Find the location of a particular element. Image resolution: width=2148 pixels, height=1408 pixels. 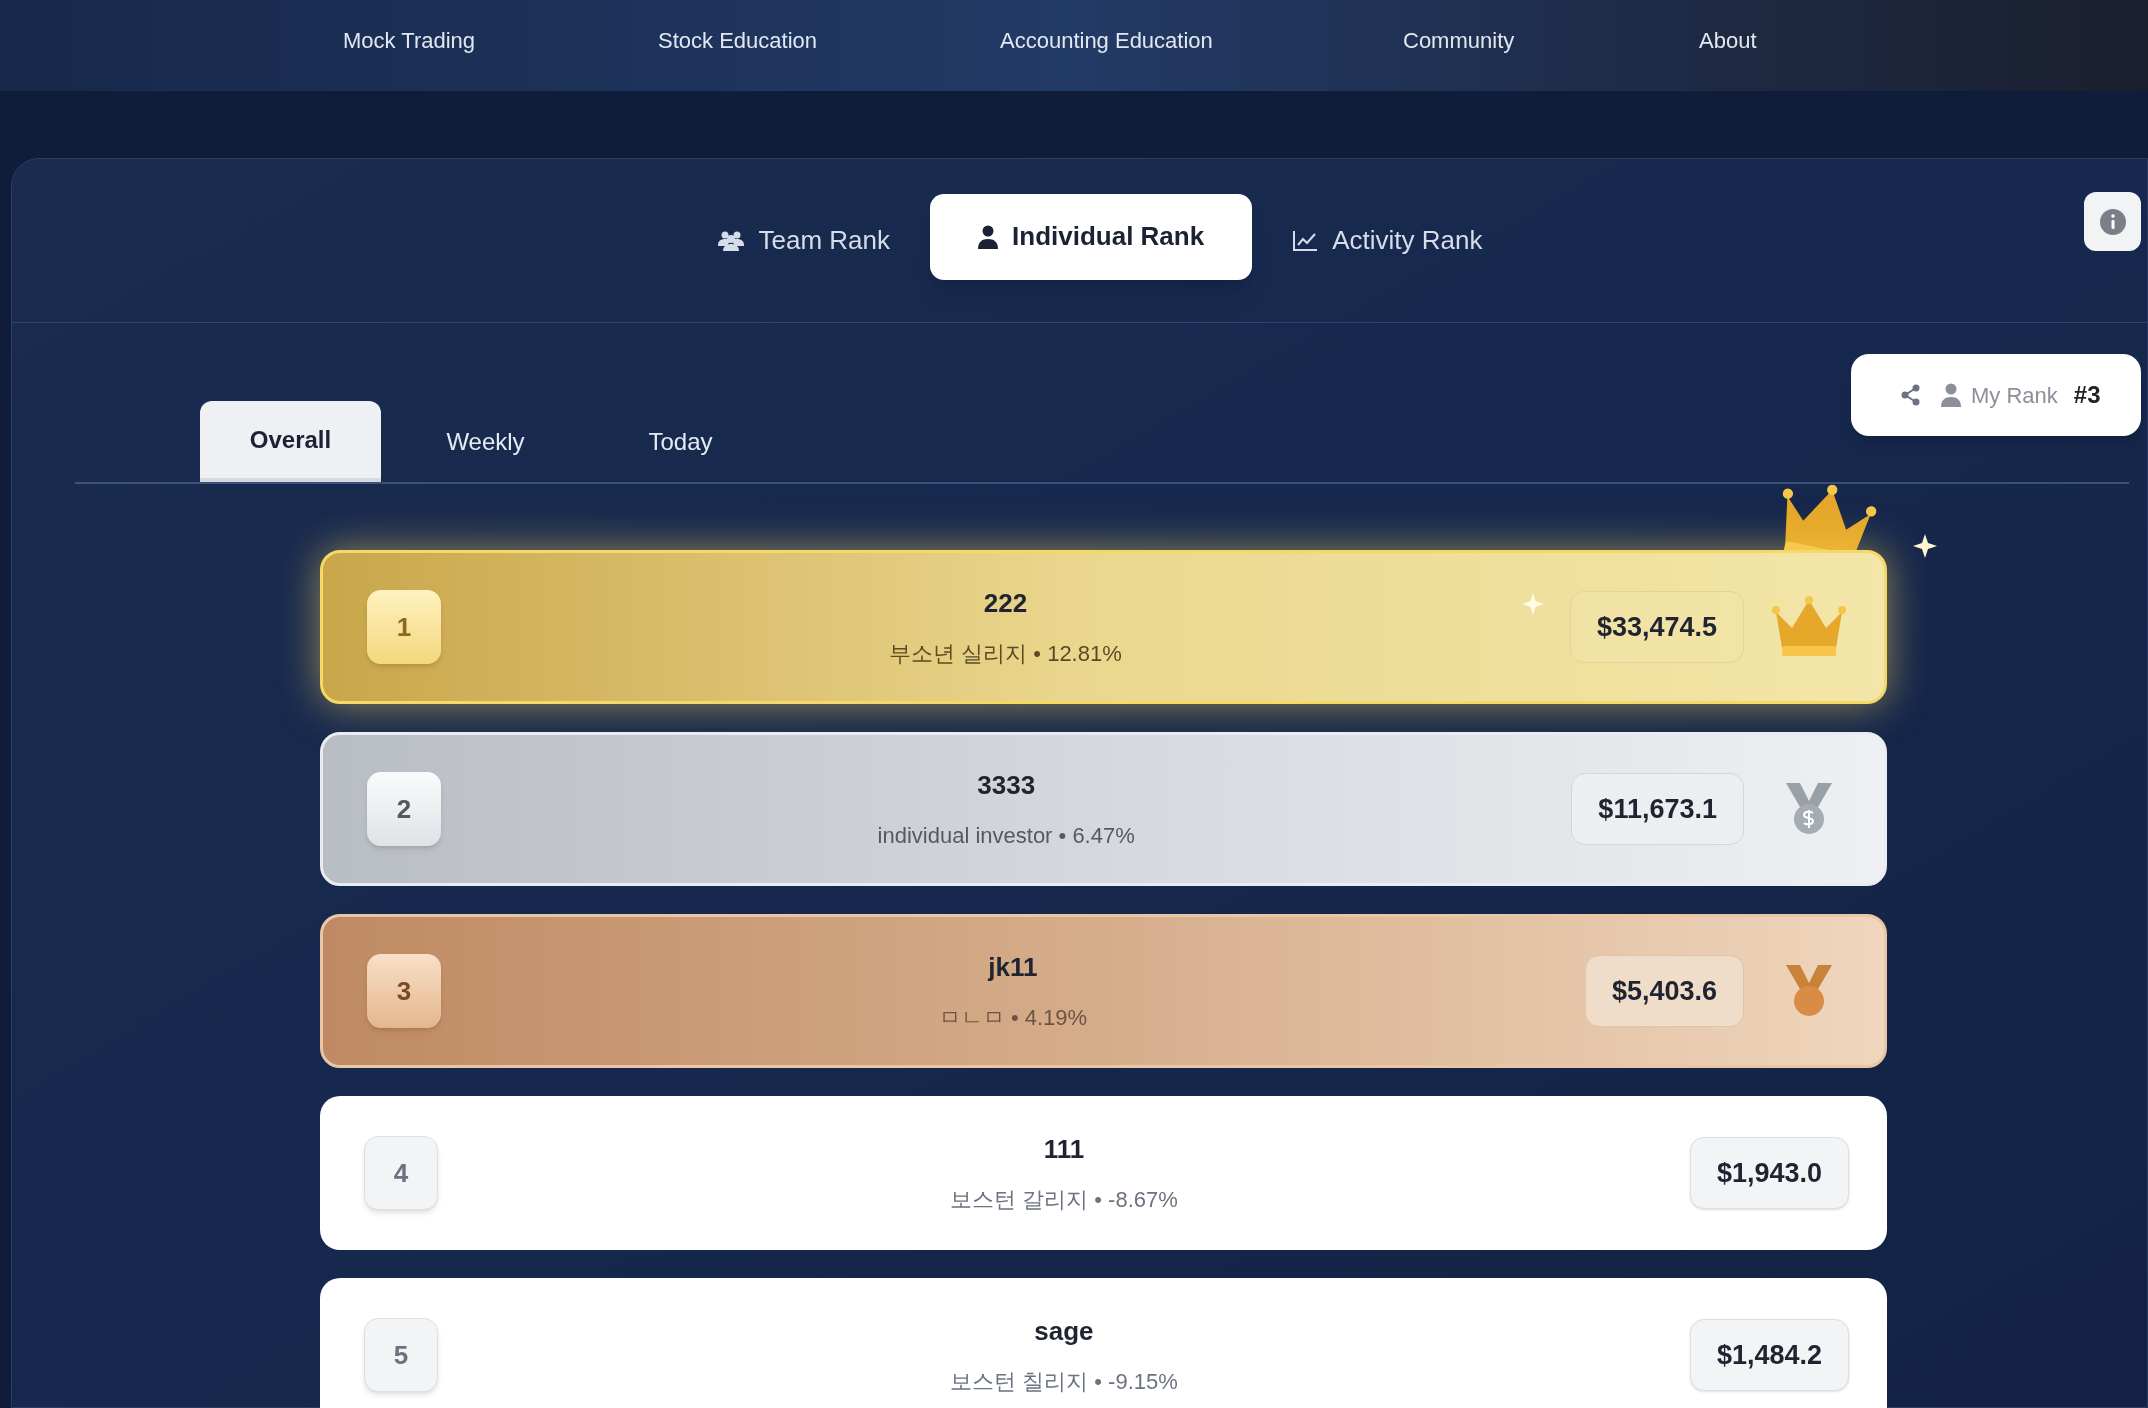

rank-number: 3 is located at coordinates (404, 991).